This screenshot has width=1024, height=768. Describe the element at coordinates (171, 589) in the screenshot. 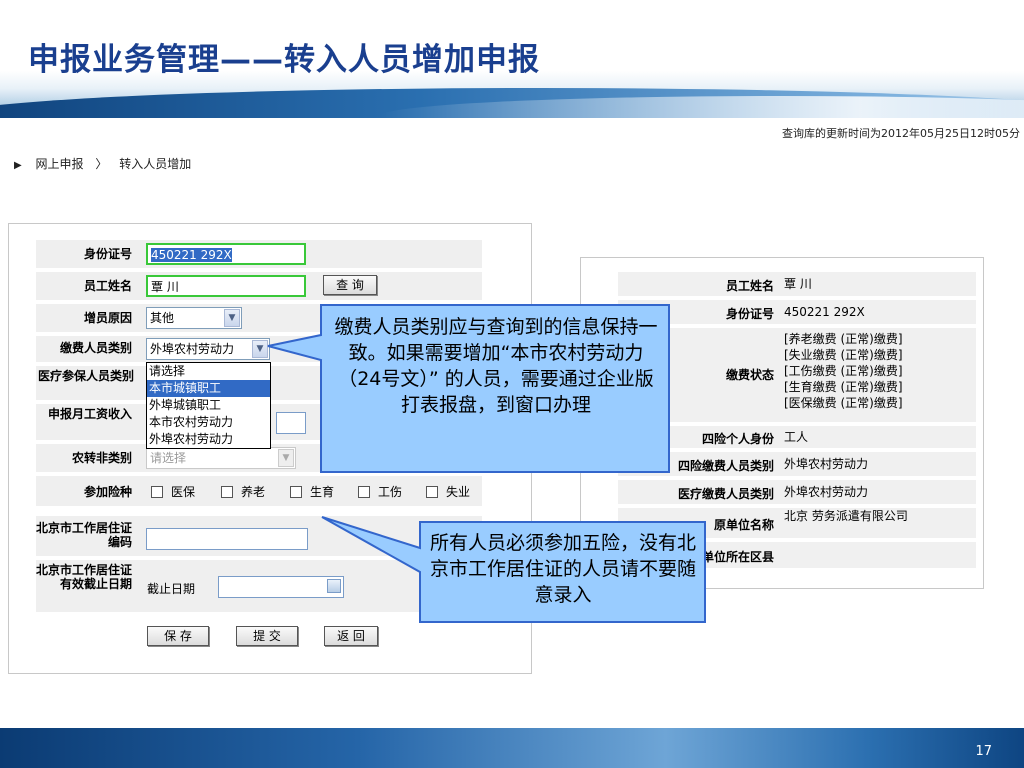

I see `expiry-caption: 截止日期` at that location.